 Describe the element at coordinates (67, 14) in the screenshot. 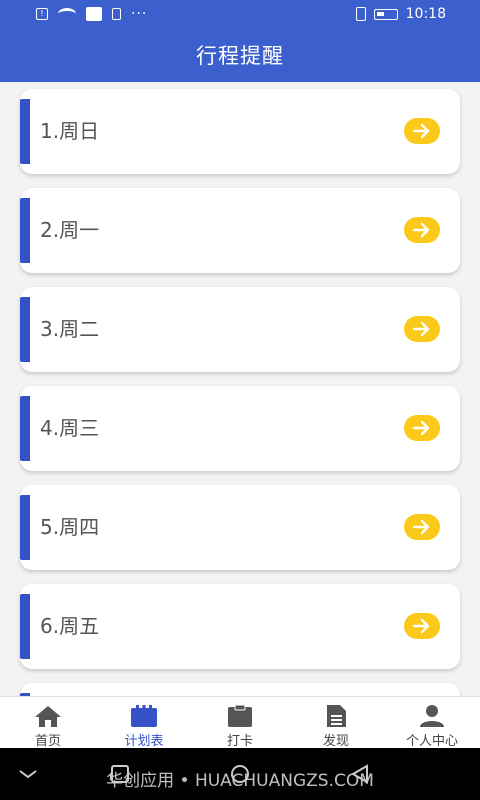

I see `wifi-icon` at that location.